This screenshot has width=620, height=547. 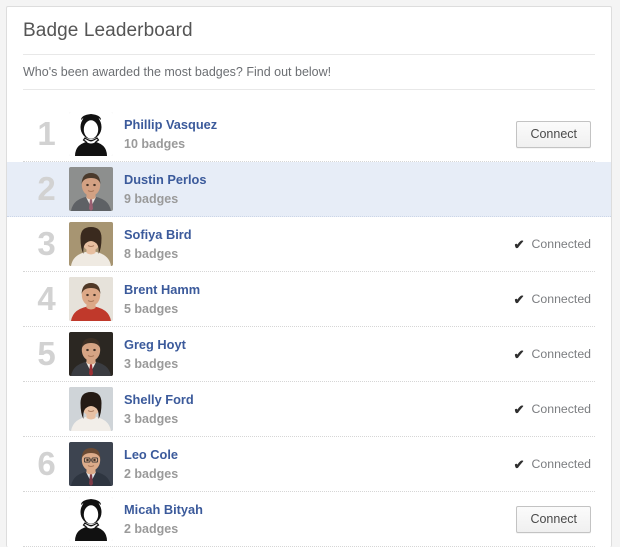 What do you see at coordinates (46, 133) in the screenshot?
I see `rank-number: 1` at bounding box center [46, 133].